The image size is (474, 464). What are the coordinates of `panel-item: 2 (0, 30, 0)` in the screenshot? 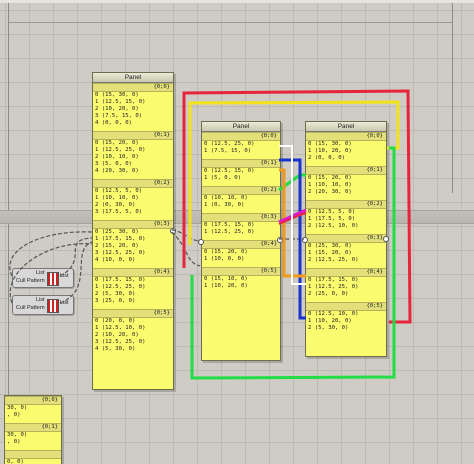 It's located at (115, 205).